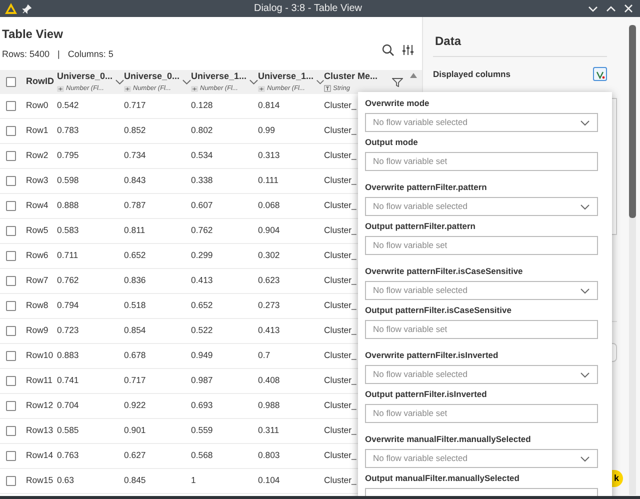  I want to click on scroll-up-icon, so click(413, 75).